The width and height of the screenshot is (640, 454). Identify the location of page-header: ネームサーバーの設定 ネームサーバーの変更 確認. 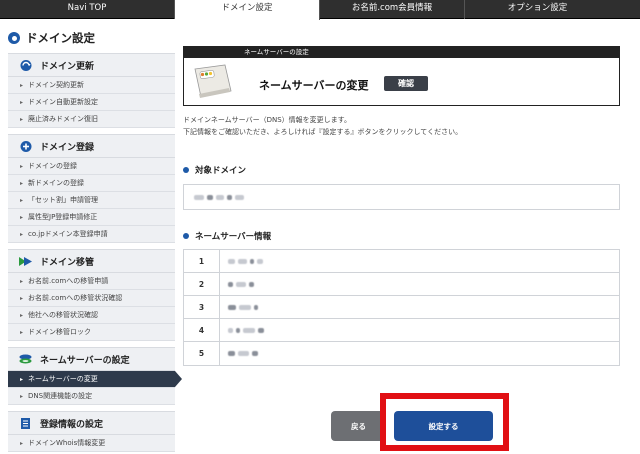
(401, 76).